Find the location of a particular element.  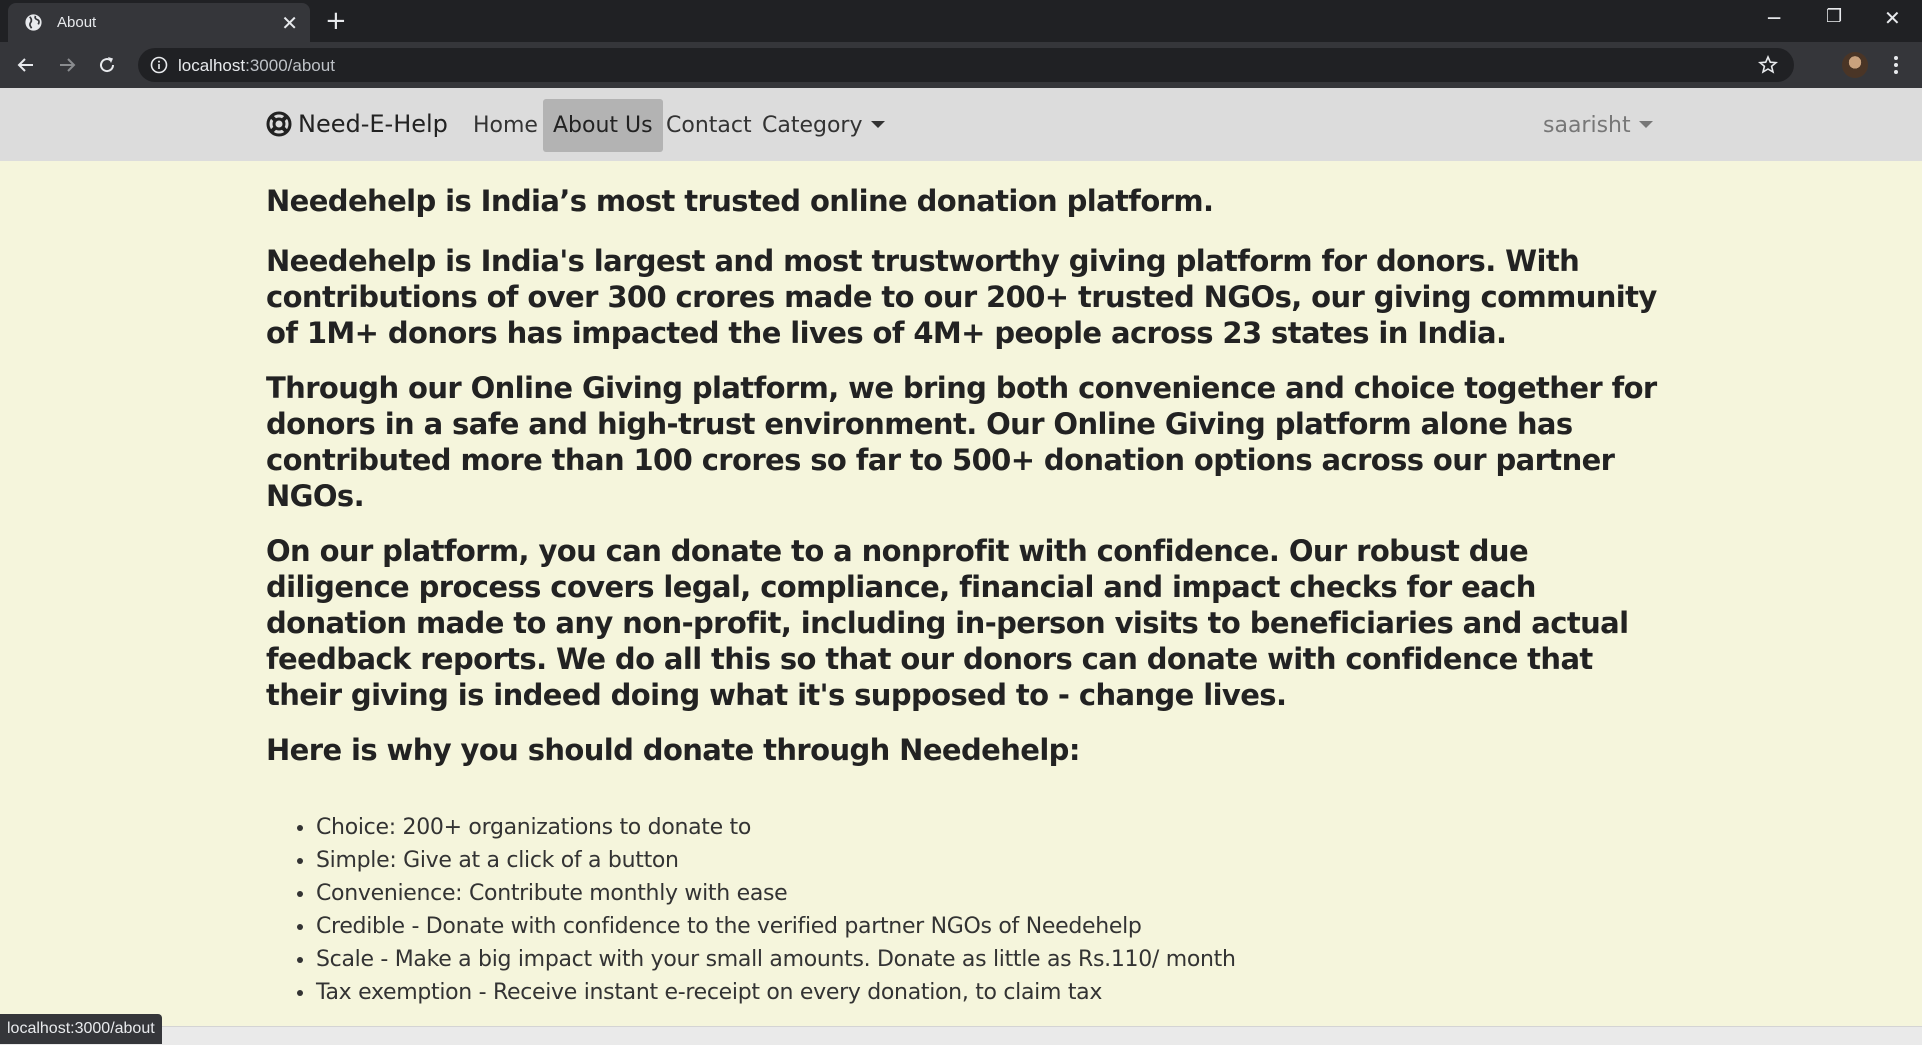

bookmark-star-icon is located at coordinates (1768, 65).